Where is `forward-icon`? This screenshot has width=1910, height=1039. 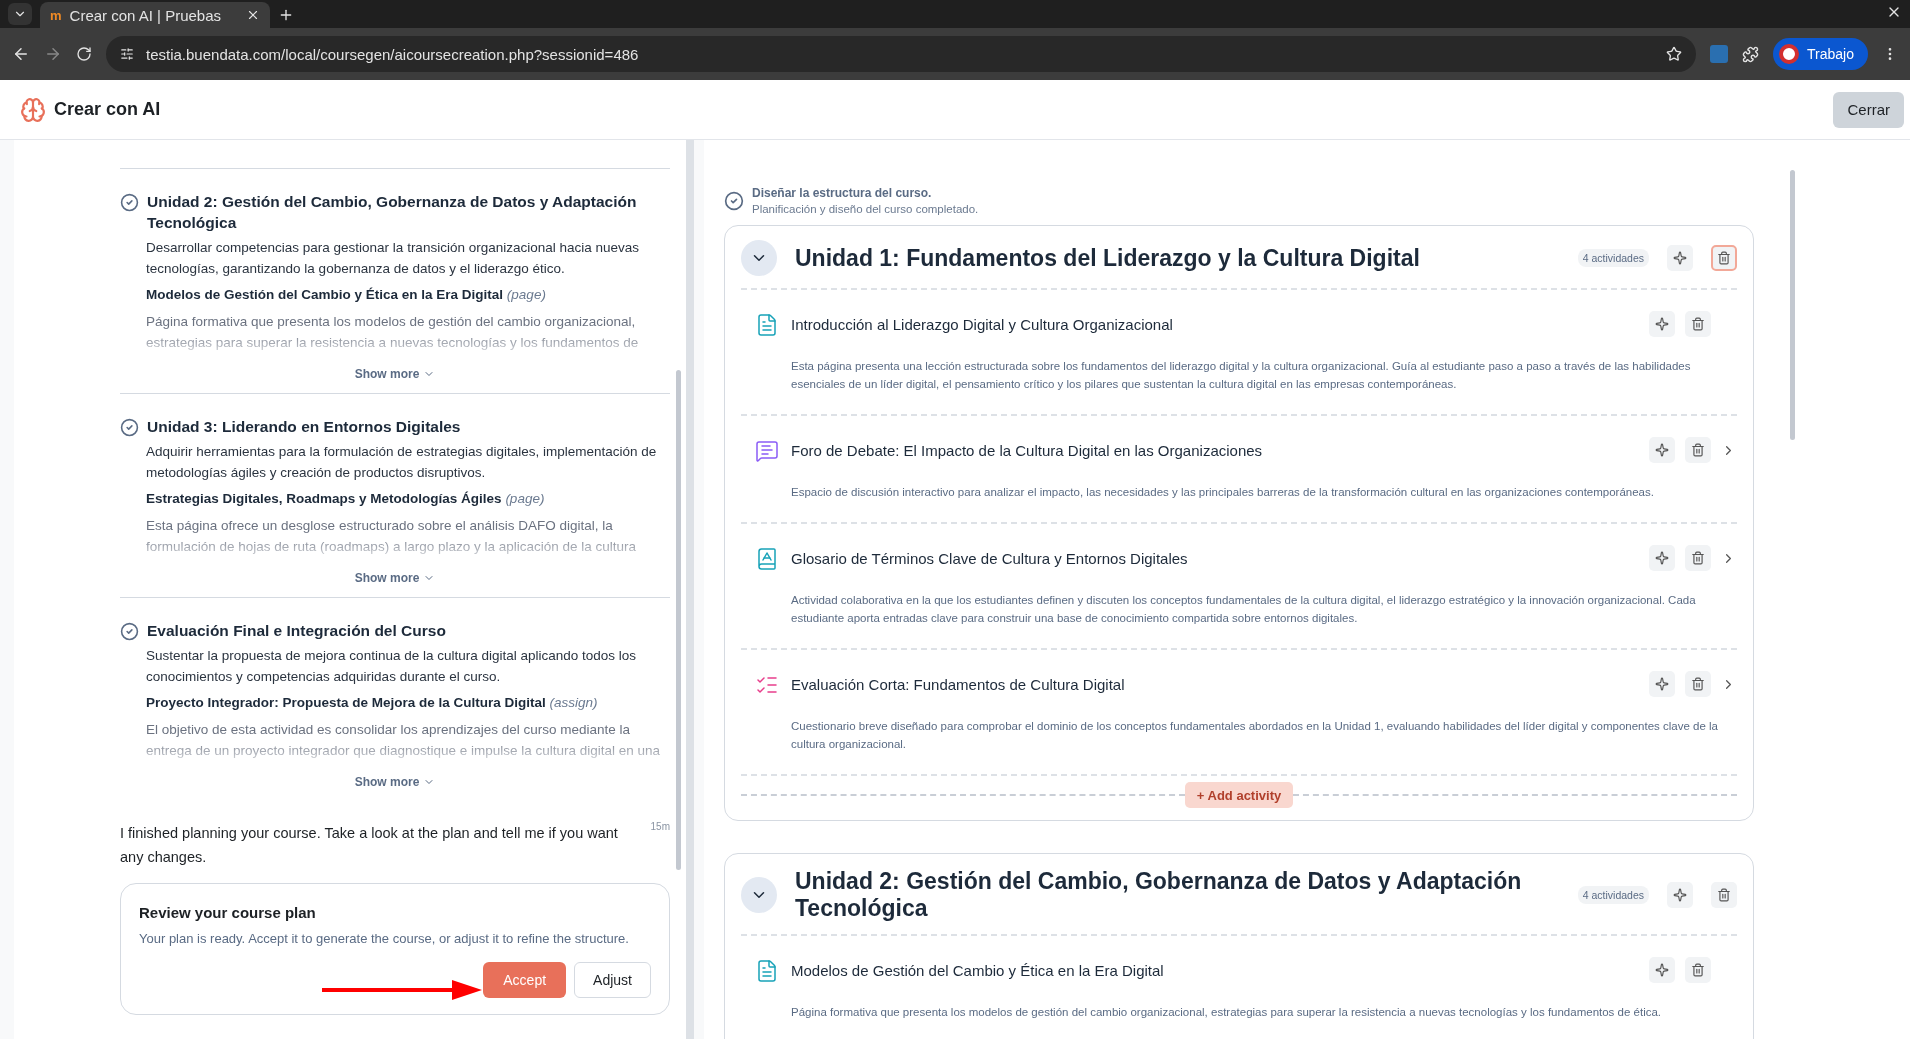 forward-icon is located at coordinates (53, 54).